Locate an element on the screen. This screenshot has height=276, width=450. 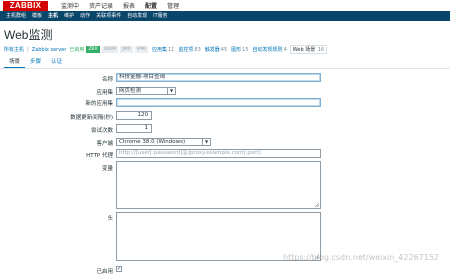
submenu-it-services: IT服务 is located at coordinates (160, 16).